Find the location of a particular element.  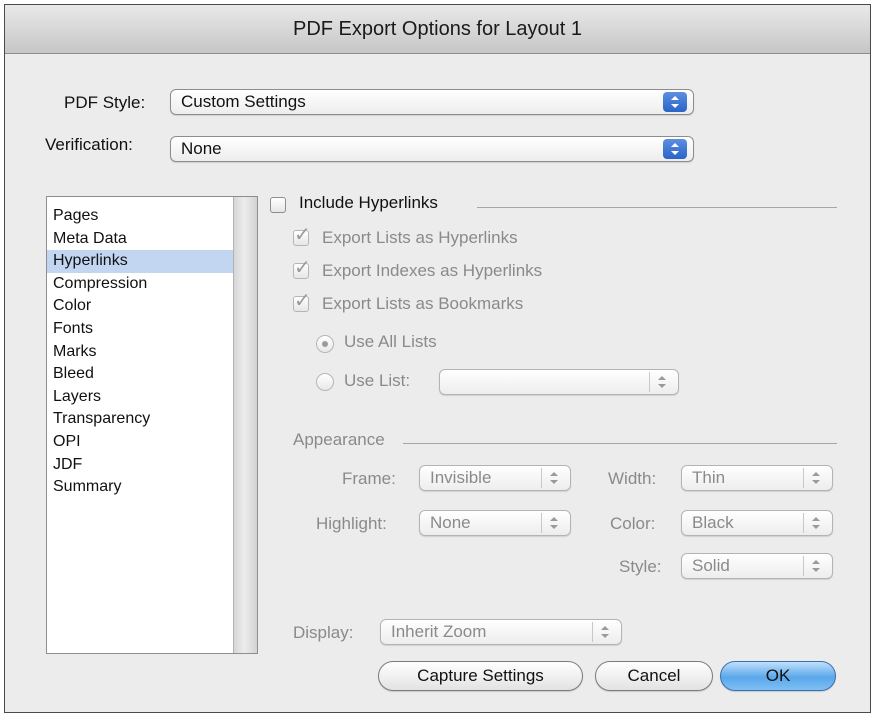

list-scrollbar is located at coordinates (245, 425).